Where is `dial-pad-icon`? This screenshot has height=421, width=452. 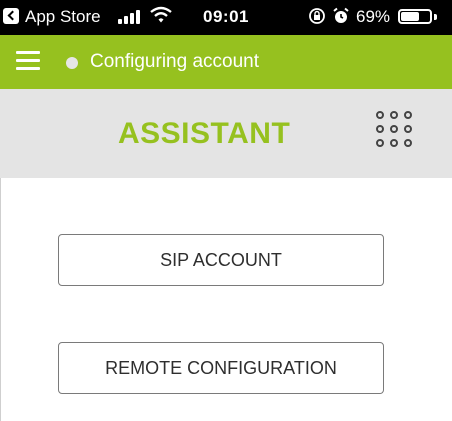 dial-pad-icon is located at coordinates (394, 129).